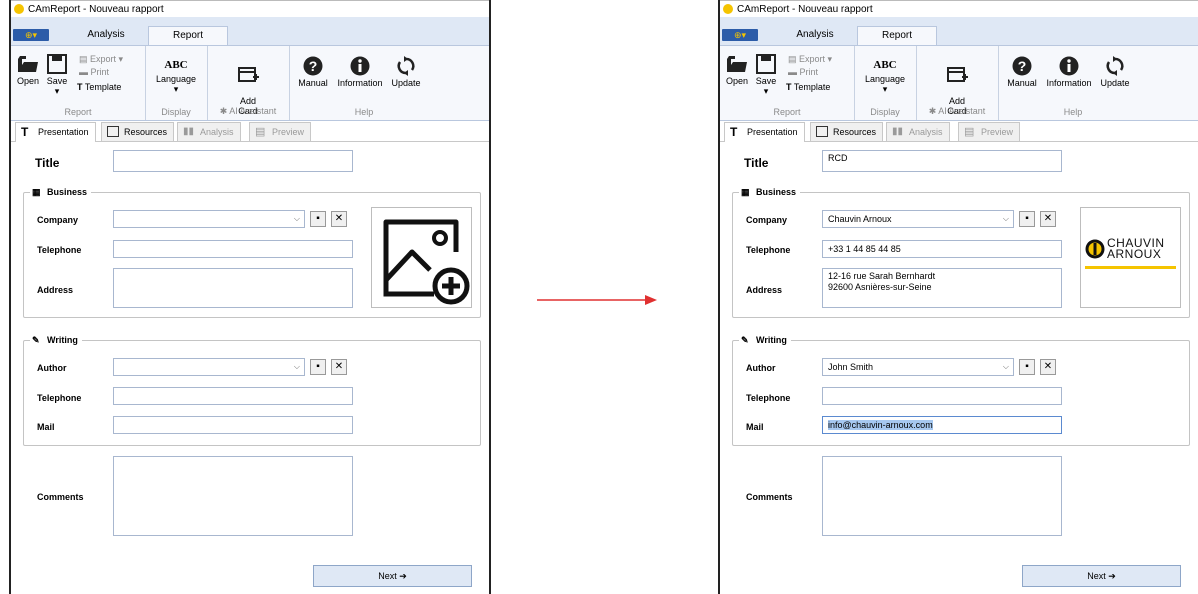 This screenshot has height=594, width=1198. What do you see at coordinates (755, 427) in the screenshot?
I see `mail-label: Mail` at bounding box center [755, 427].